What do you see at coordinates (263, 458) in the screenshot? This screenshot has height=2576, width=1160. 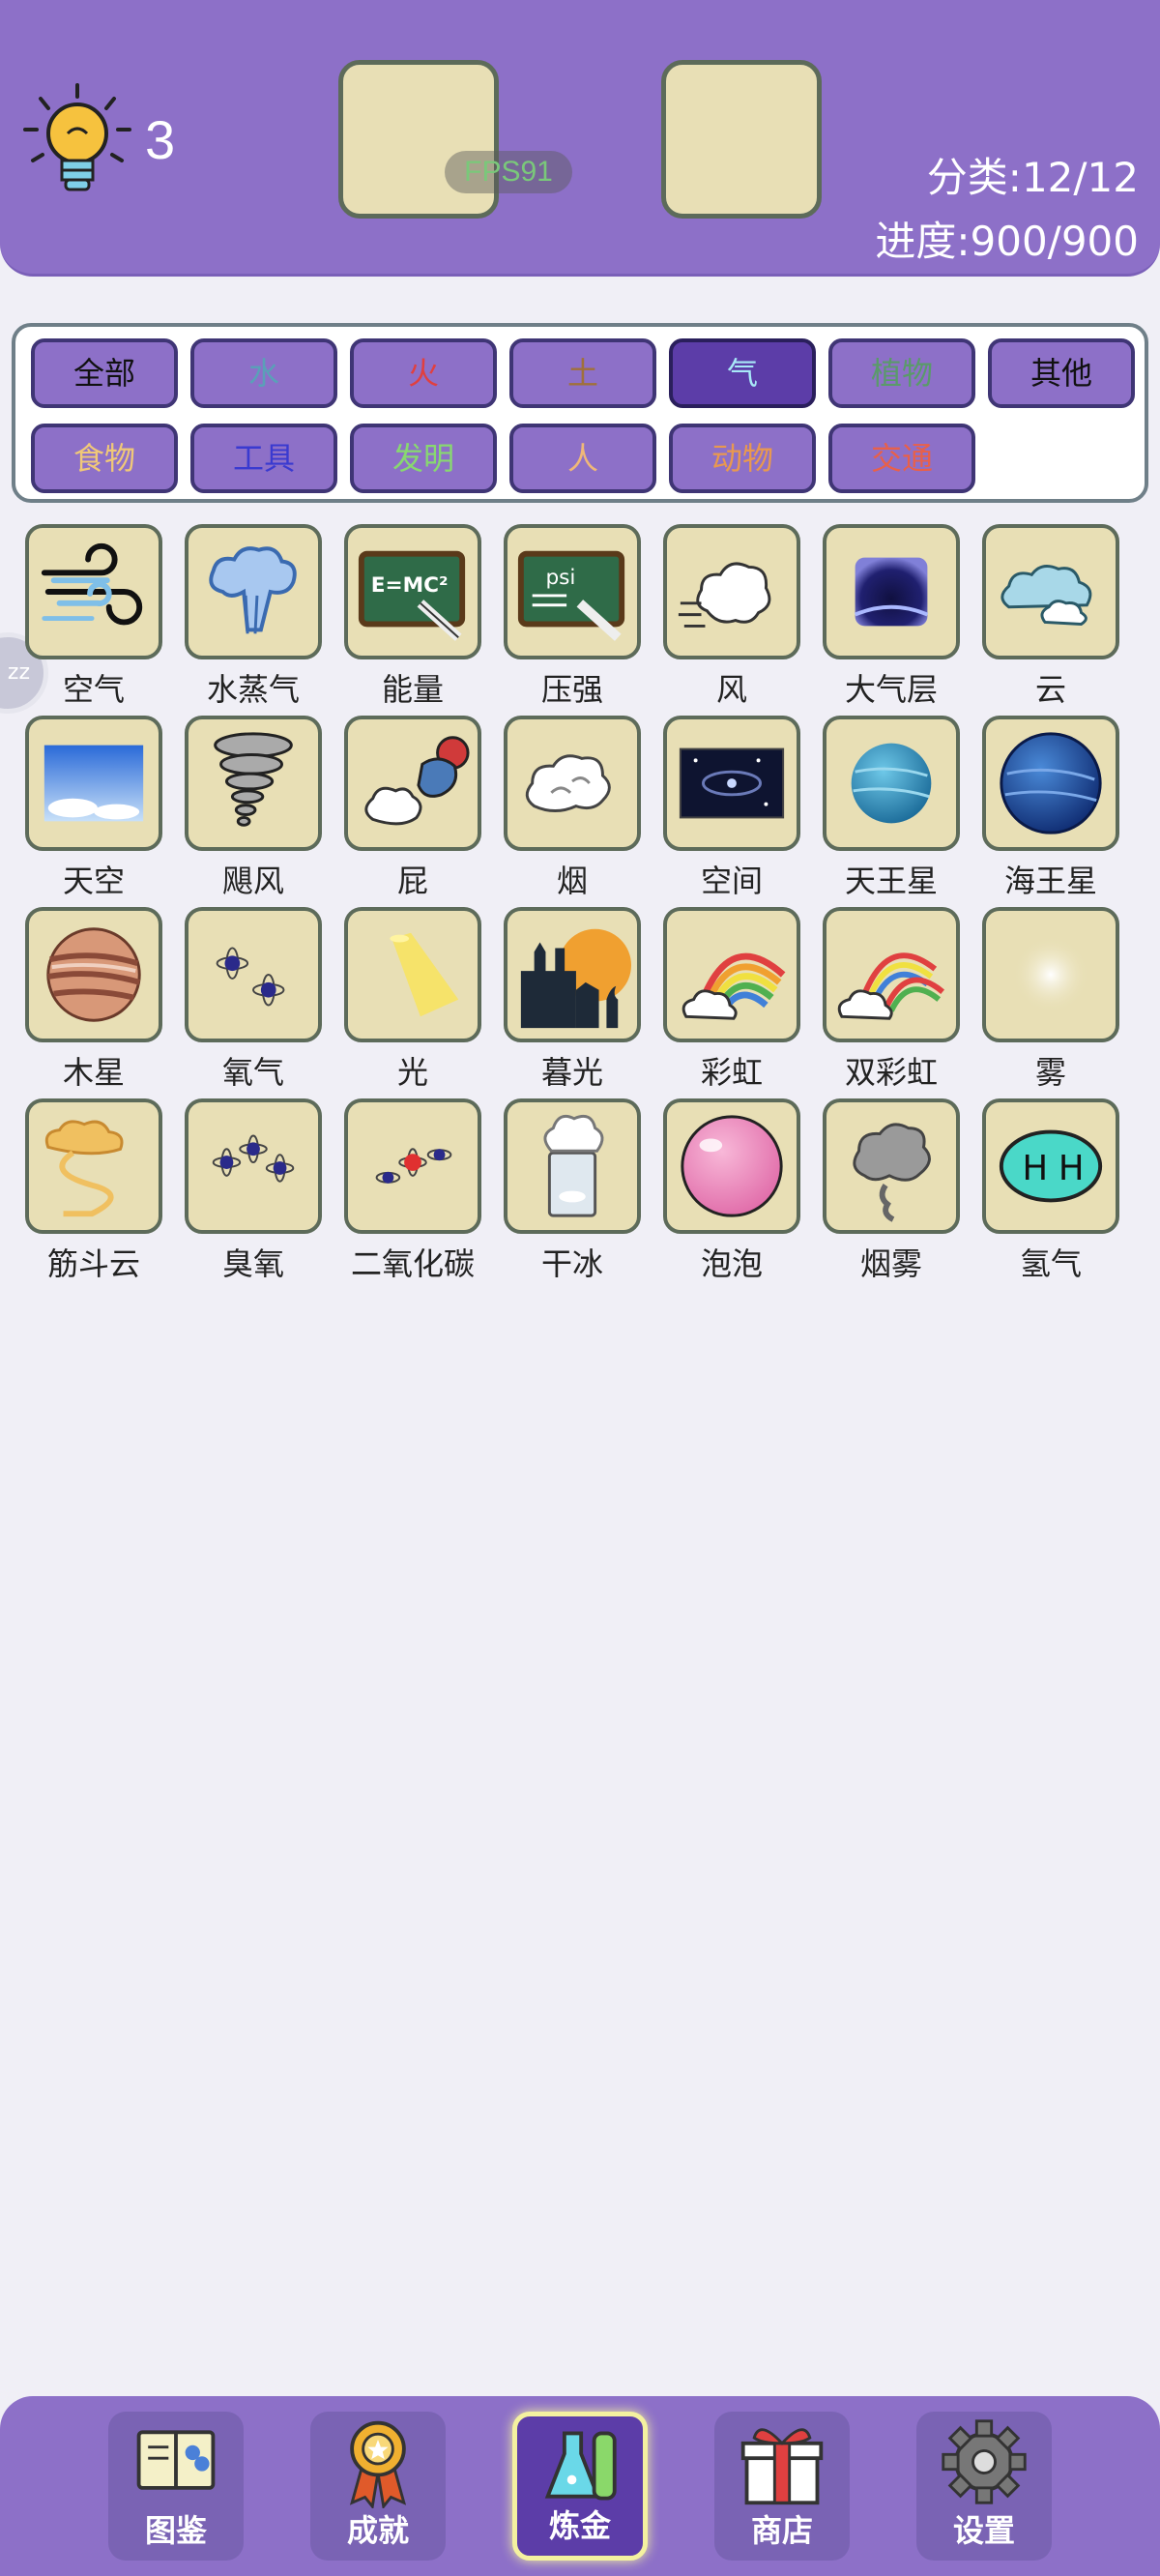 I see `filter-tab-8: 工具` at bounding box center [263, 458].